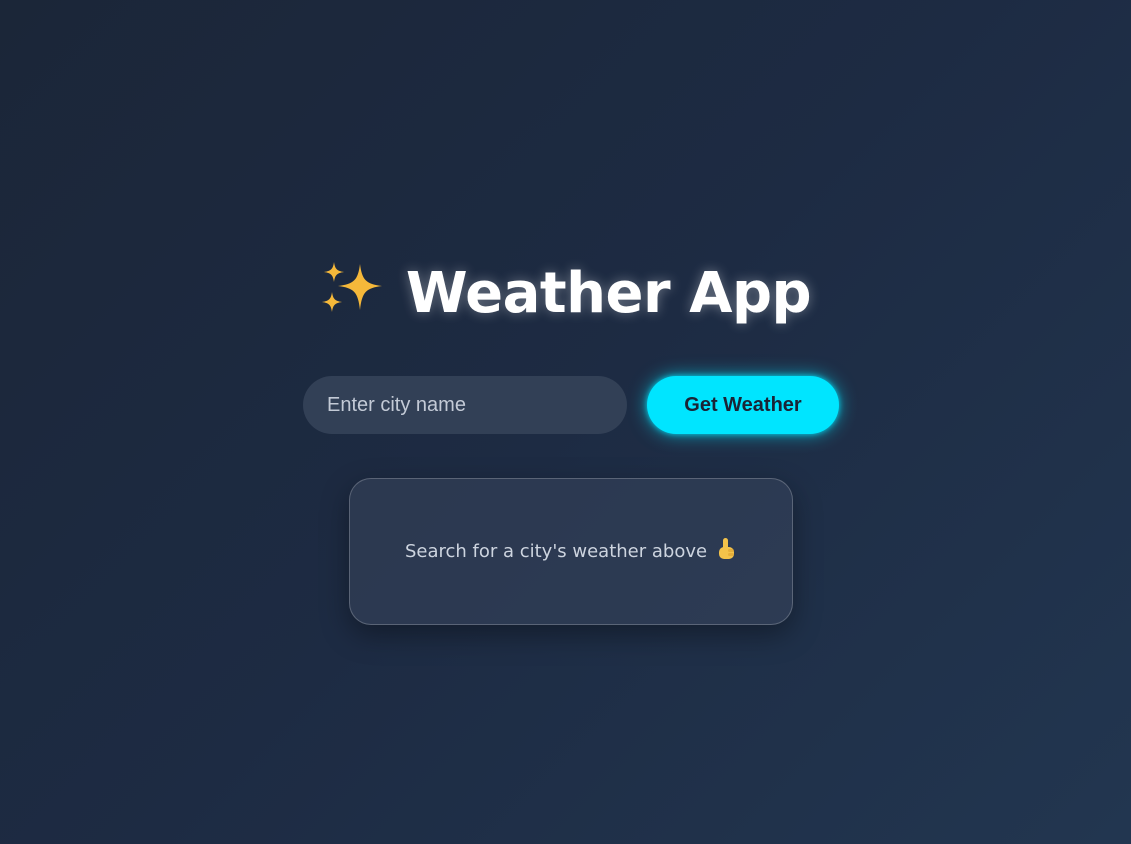  I want to click on sparkles-icon, so click(352, 289).